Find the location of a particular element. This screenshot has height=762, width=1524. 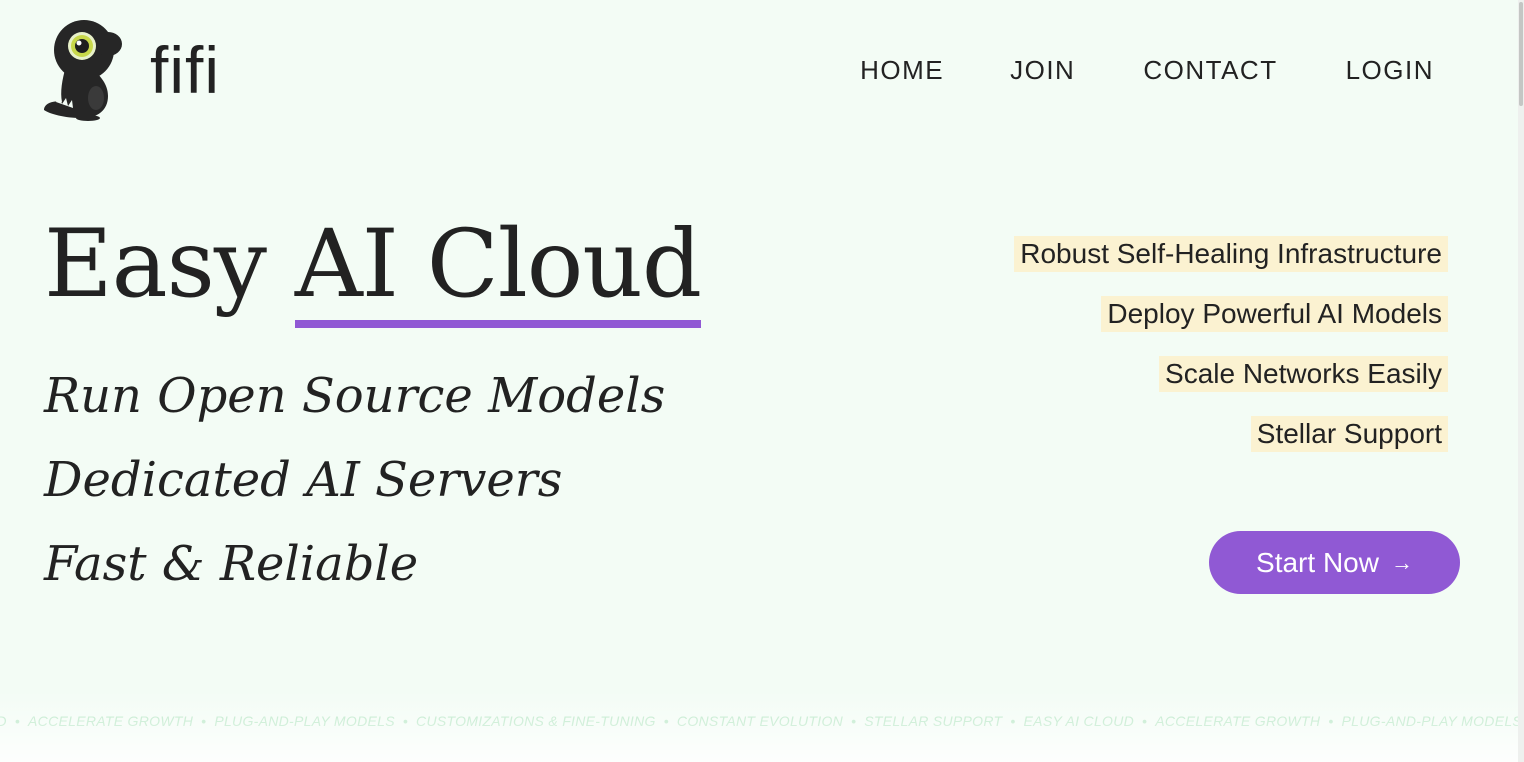

marquee-item: CONSTANT EVOLUTION is located at coordinates (760, 721).